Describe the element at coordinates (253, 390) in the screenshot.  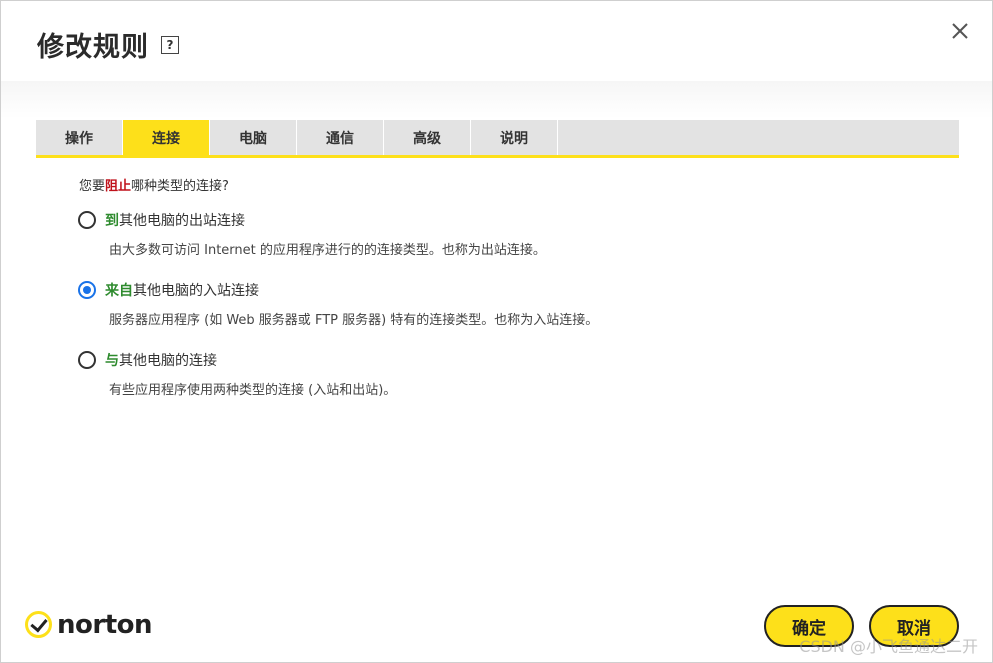
I see `option-description: 有些应用程序使用两种类型的连接 (入站和出站)。` at that location.